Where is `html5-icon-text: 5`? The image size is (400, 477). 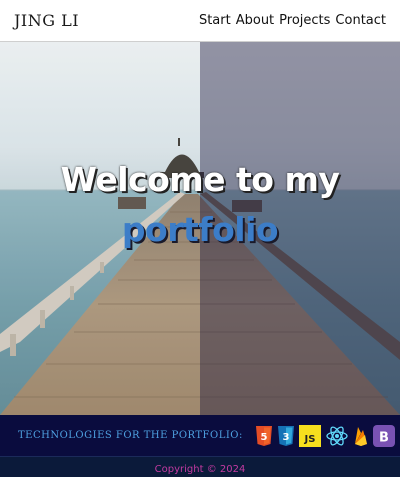 html5-icon-text: 5 is located at coordinates (263, 437).